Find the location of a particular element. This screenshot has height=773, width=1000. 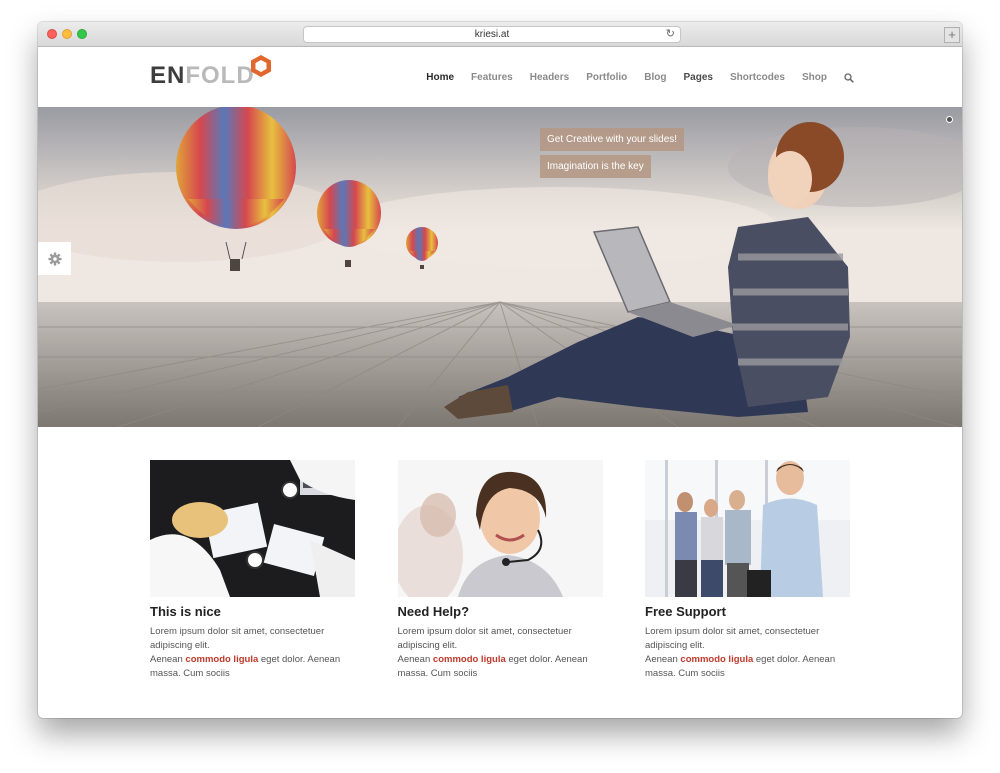

settings-gear-button is located at coordinates (54, 258).